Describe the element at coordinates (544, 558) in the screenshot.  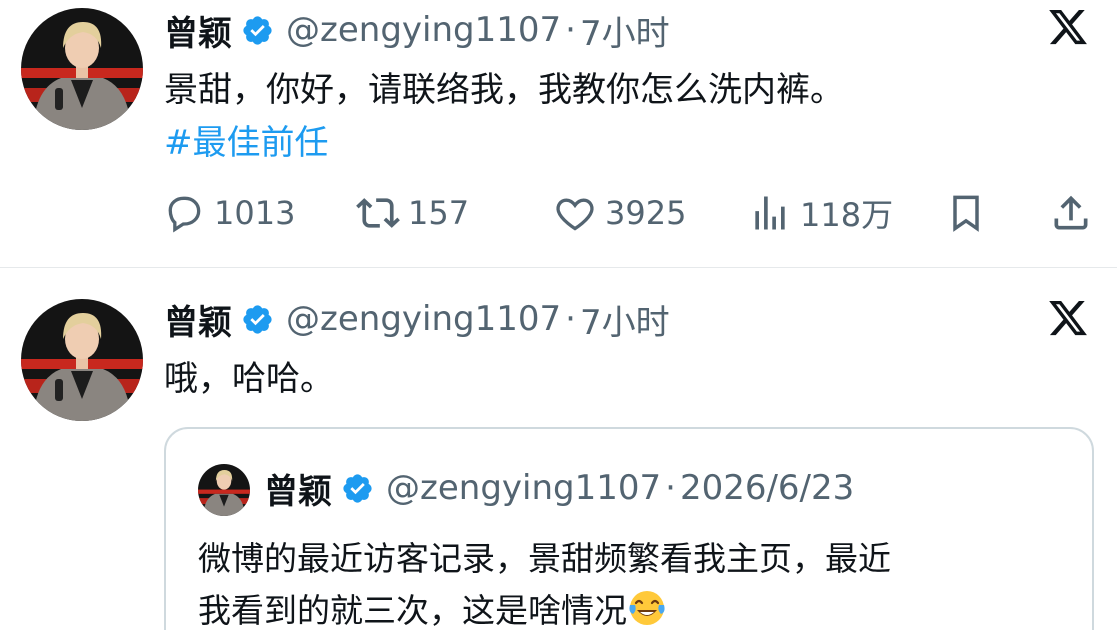
I see `quoted-text-line: 微博的最近访客记录，景甜频繁看我主页，最近` at that location.